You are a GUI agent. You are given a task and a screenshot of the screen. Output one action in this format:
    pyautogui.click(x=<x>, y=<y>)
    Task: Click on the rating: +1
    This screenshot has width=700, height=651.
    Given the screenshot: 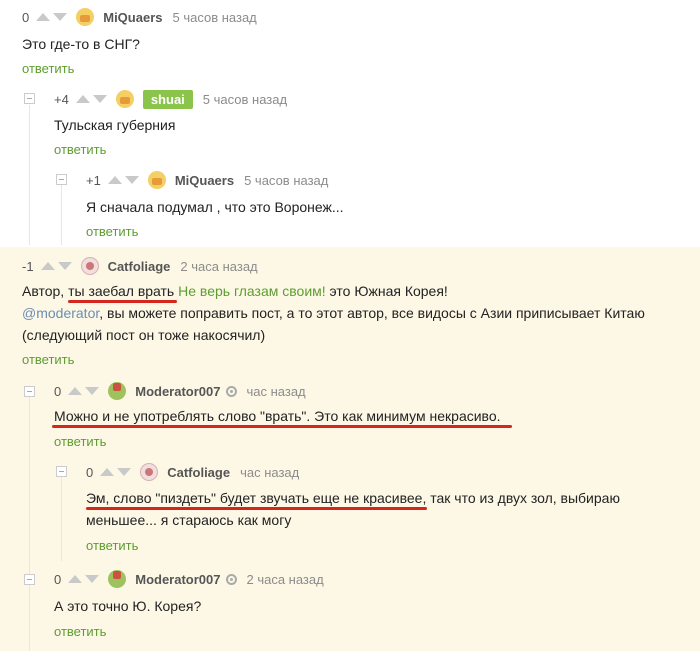 What is the action you would take?
    pyautogui.click(x=93, y=180)
    